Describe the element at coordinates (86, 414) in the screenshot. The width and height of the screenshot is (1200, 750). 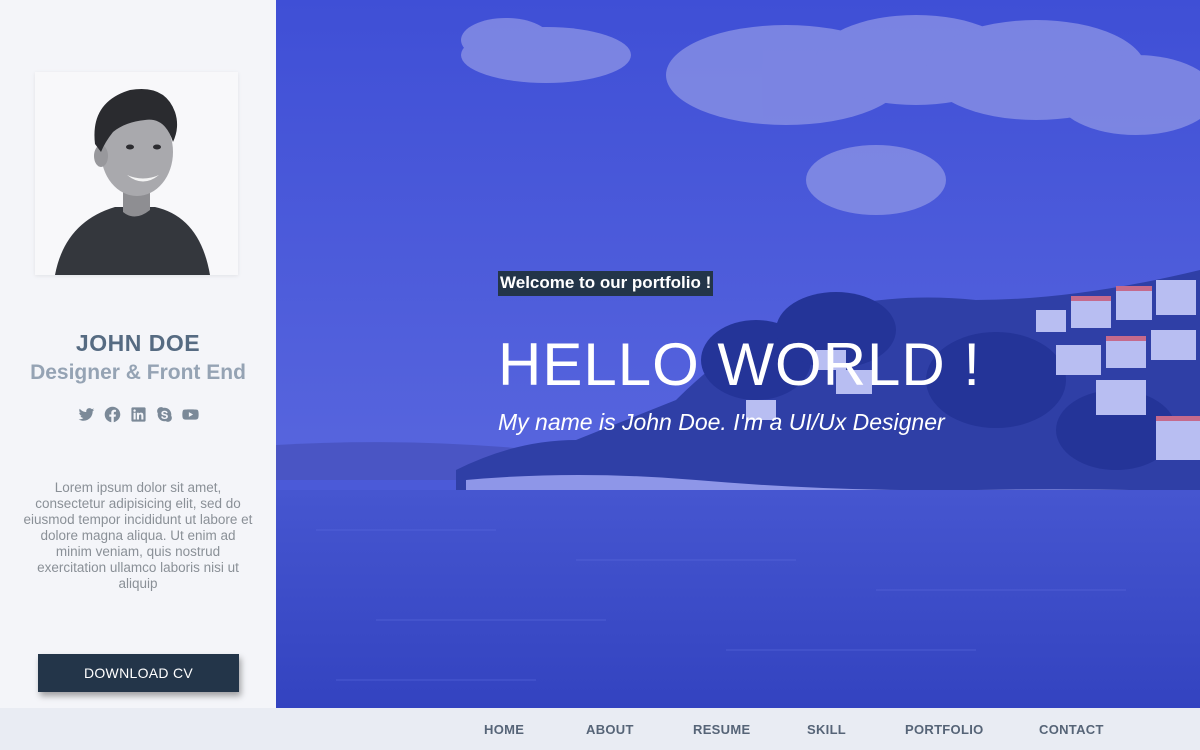
I see `twitter-icon` at that location.